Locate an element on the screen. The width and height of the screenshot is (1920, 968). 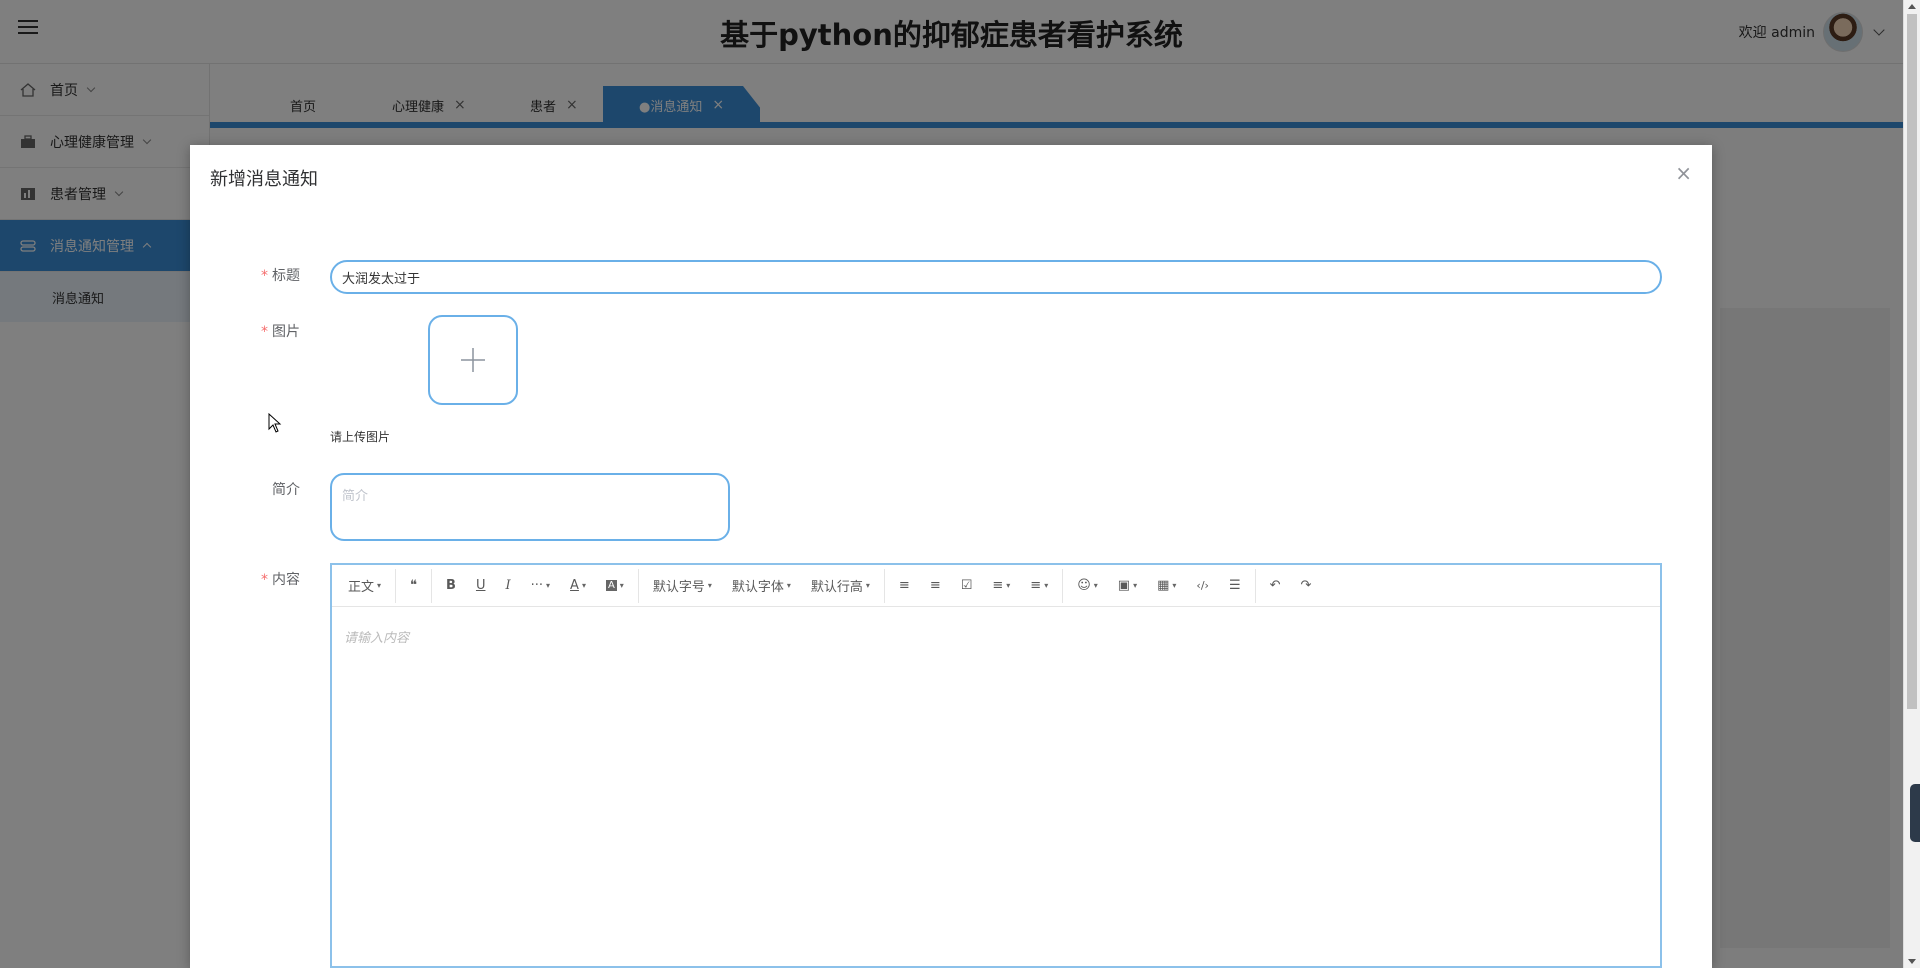
content-label: * 内容 is located at coordinates (265, 579).